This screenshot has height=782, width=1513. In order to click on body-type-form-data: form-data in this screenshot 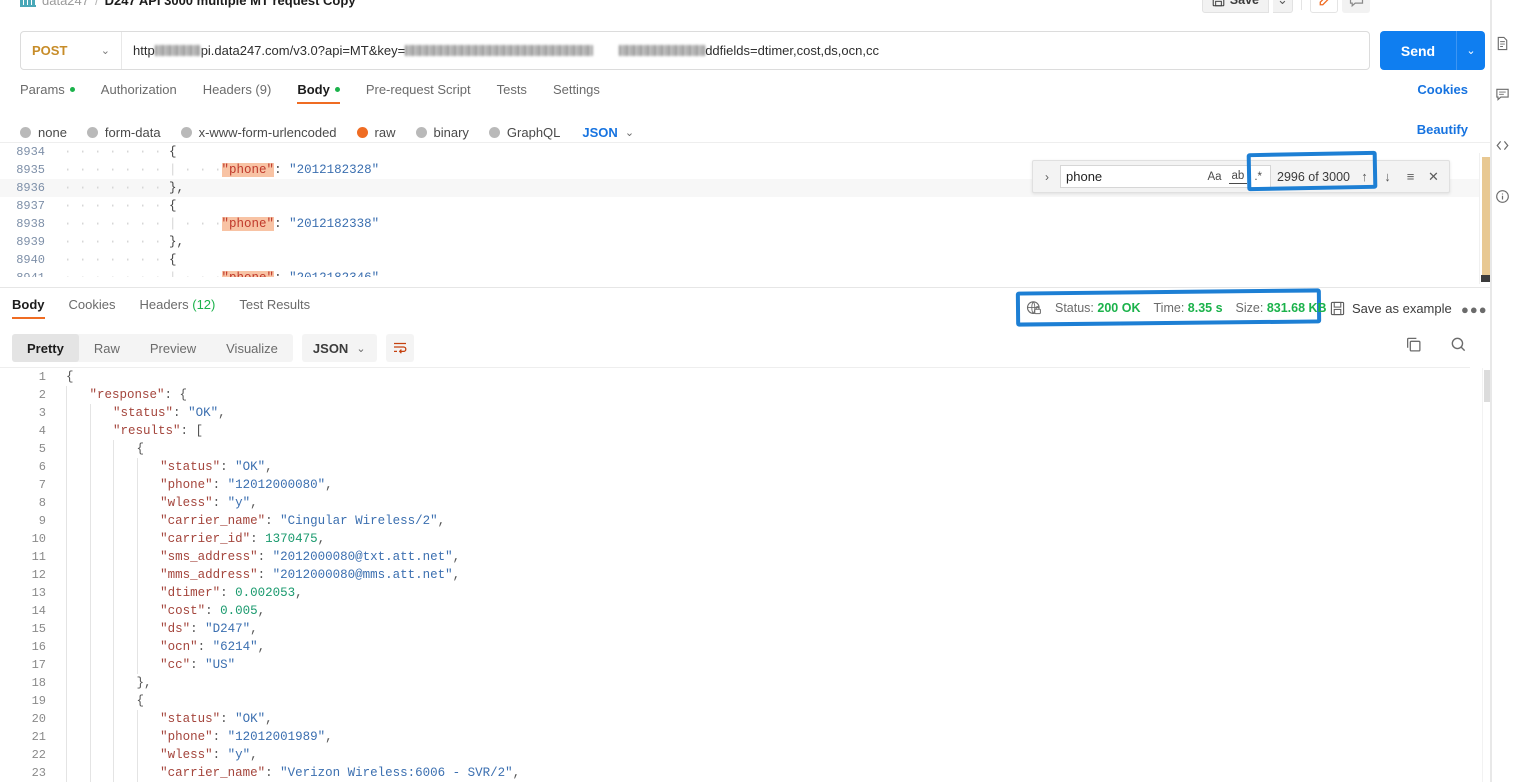, I will do `click(123, 132)`.